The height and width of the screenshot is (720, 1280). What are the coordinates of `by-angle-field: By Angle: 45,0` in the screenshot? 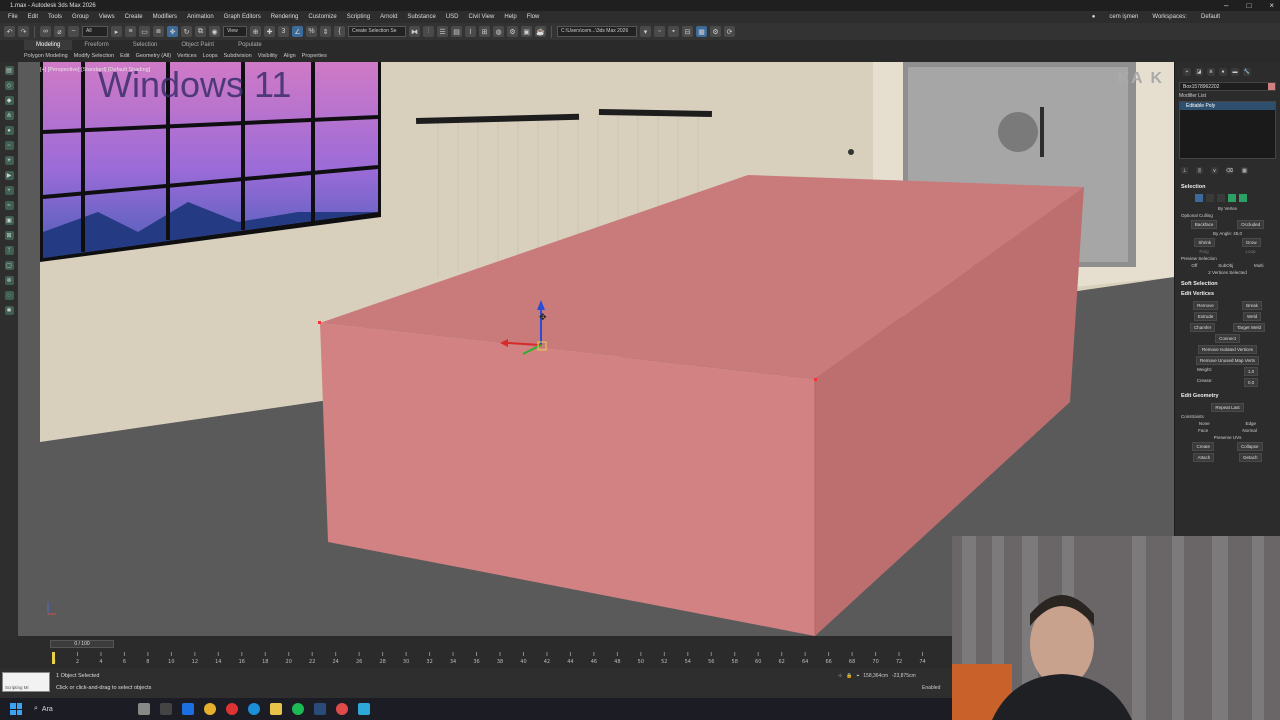 It's located at (1227, 233).